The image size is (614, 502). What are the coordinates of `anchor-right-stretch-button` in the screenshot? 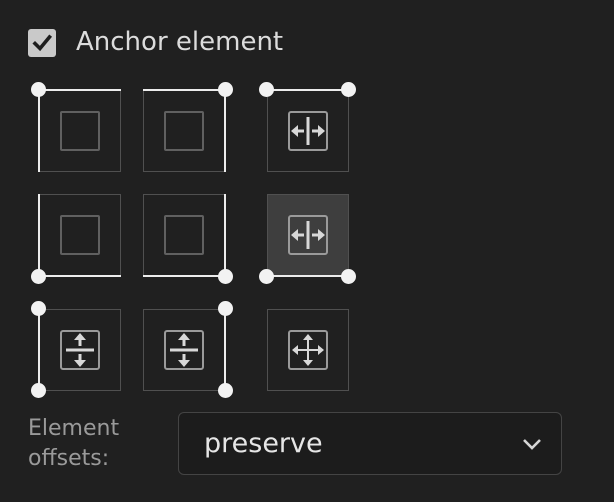 It's located at (184, 350).